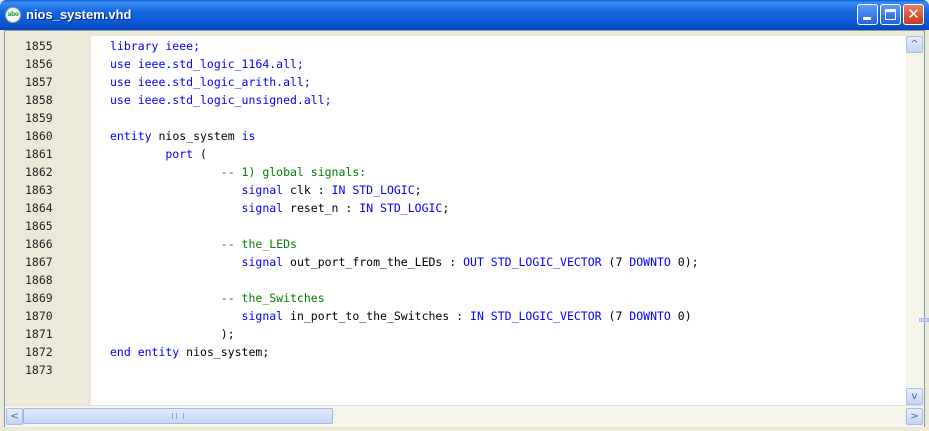  What do you see at coordinates (39, 244) in the screenshot?
I see `line-number: 1866` at bounding box center [39, 244].